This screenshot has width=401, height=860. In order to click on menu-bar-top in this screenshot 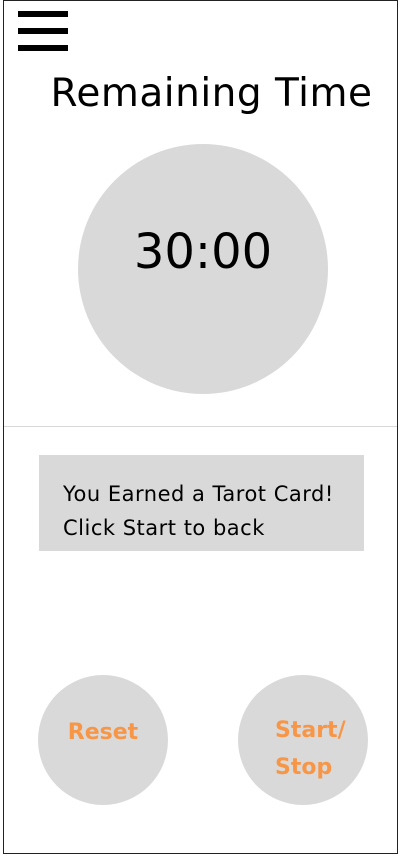, I will do `click(43, 14)`.